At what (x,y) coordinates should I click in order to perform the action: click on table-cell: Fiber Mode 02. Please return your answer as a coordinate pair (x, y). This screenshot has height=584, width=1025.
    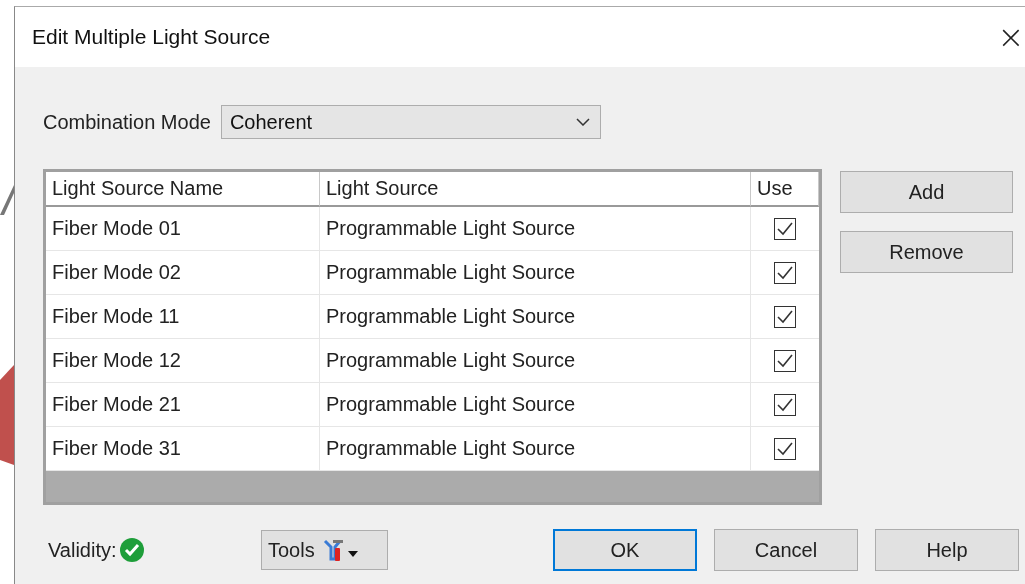
    Looking at the image, I should click on (183, 273).